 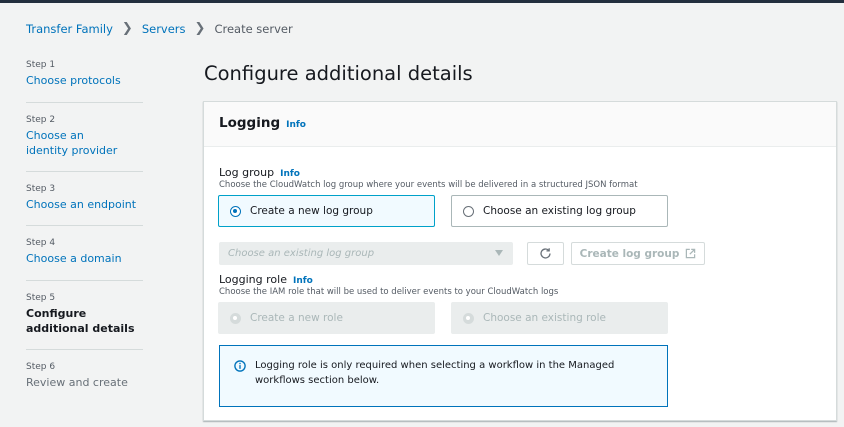 I want to click on panel-title-text: Logging, so click(x=250, y=123).